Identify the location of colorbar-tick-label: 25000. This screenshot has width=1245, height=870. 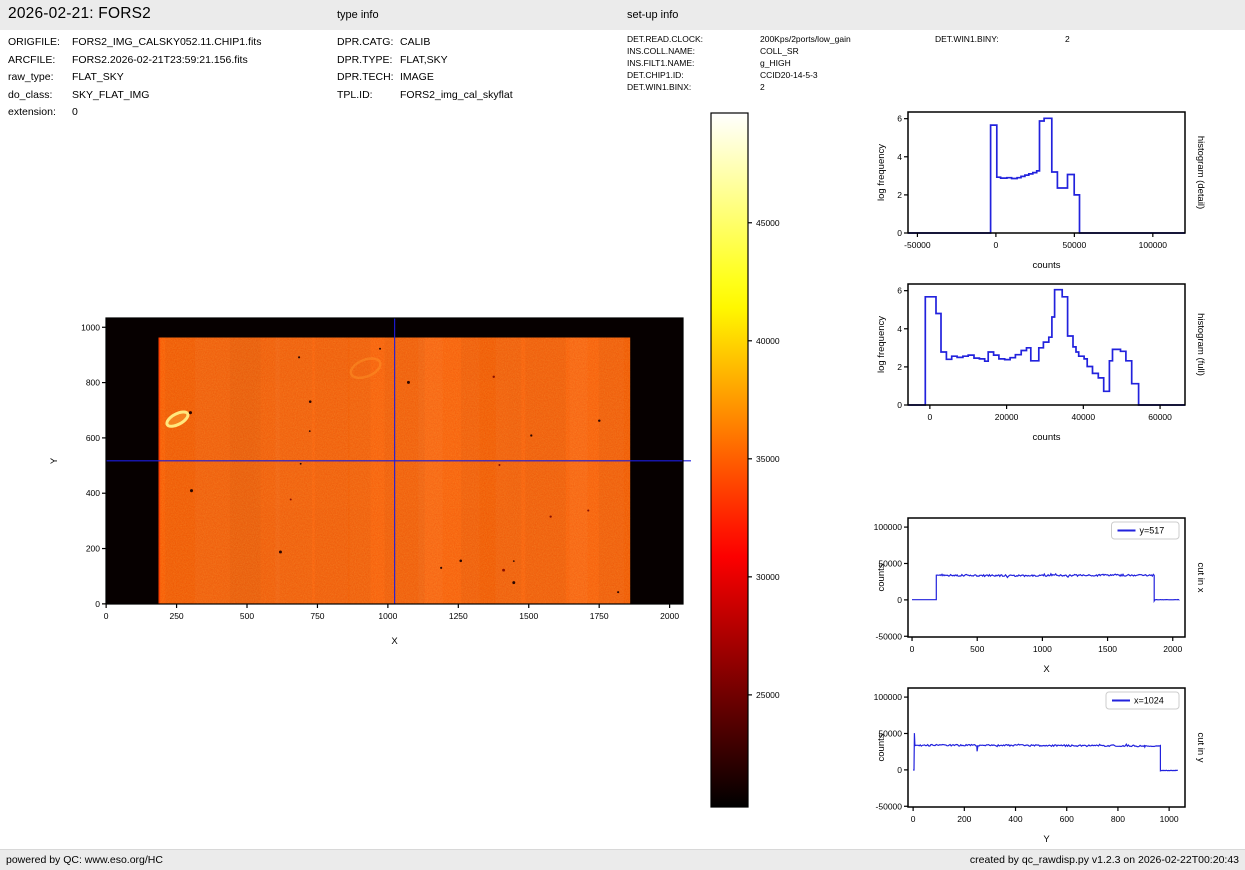
(768, 695).